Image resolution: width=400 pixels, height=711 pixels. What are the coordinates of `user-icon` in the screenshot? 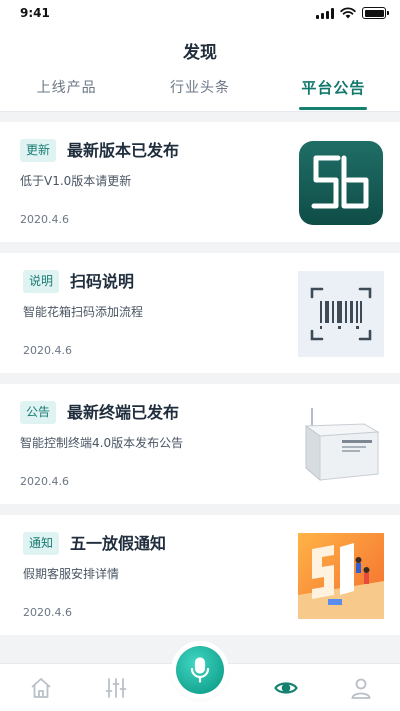 It's located at (361, 688).